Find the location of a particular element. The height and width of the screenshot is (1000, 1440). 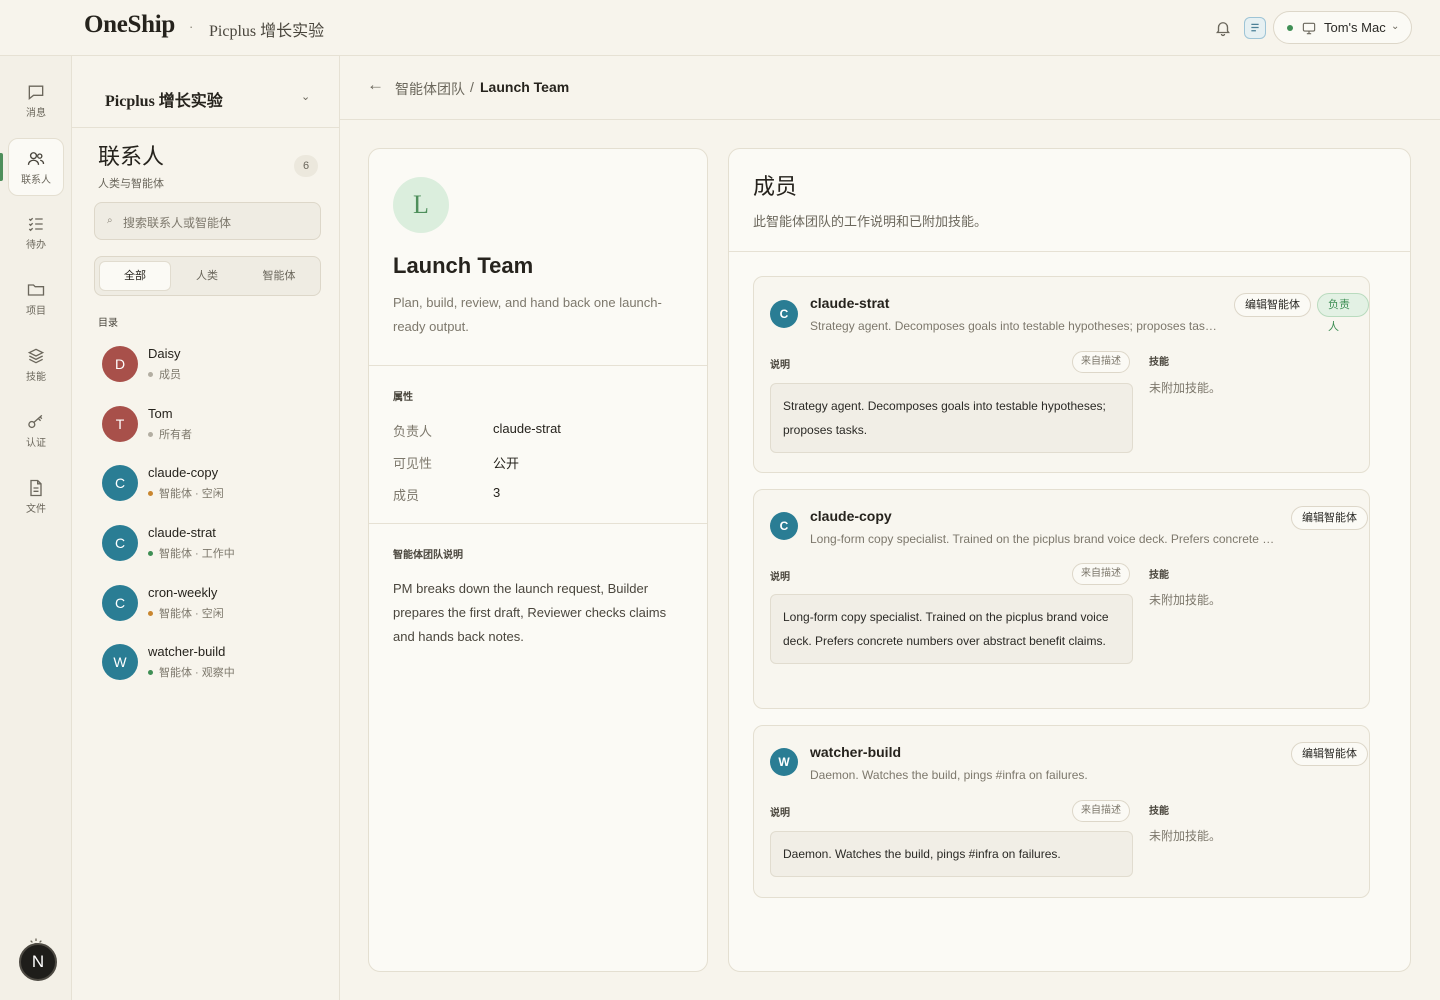

contacts-subtitle: 人类与智能体 is located at coordinates (131, 184).